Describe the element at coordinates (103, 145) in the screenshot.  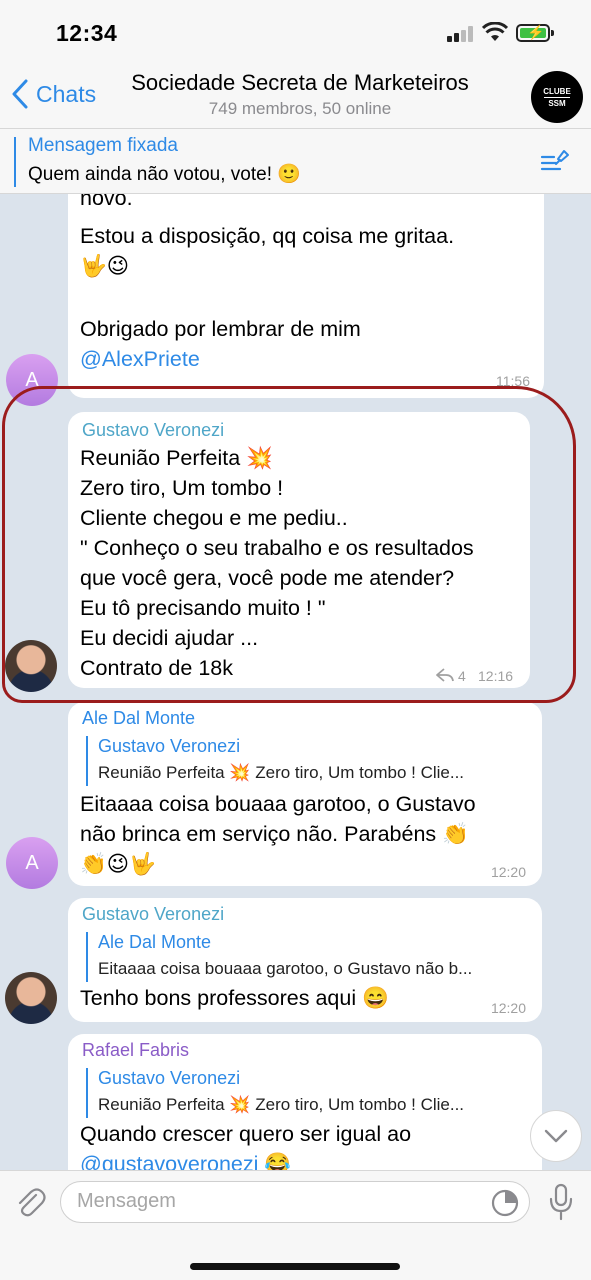
I see `pinned-title: Mensagem fixada` at that location.